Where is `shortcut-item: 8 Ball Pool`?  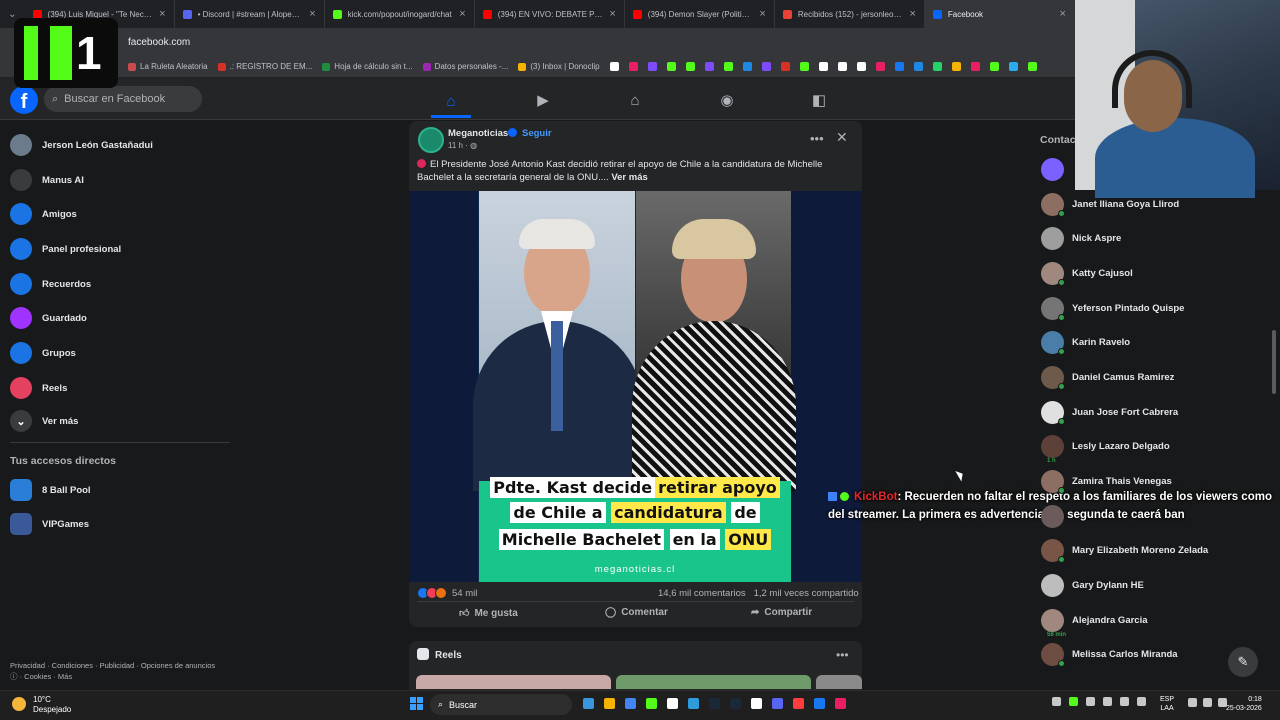 shortcut-item: 8 Ball Pool is located at coordinates (50, 490).